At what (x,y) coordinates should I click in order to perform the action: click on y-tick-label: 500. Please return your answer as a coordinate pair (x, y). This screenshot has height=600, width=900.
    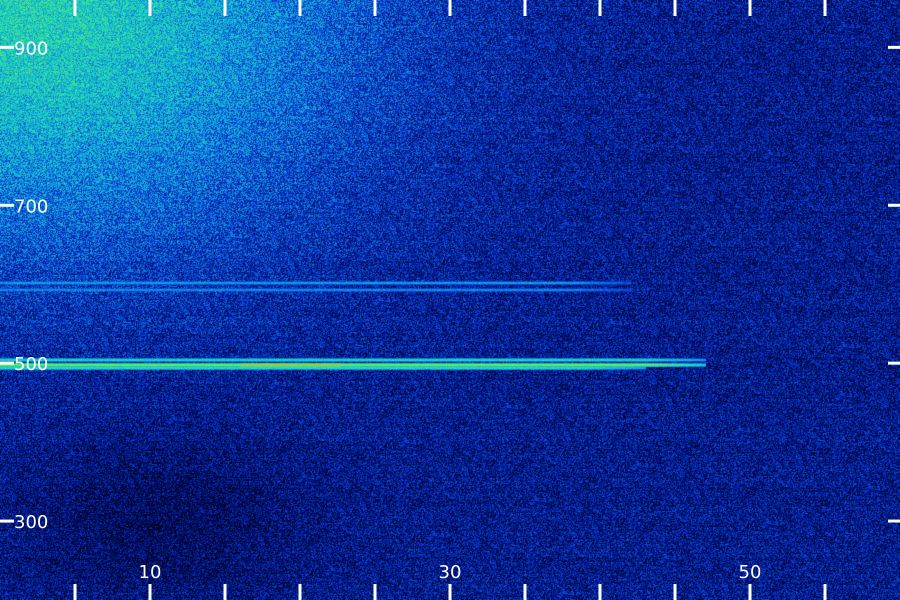
    Looking at the image, I should click on (31, 364).